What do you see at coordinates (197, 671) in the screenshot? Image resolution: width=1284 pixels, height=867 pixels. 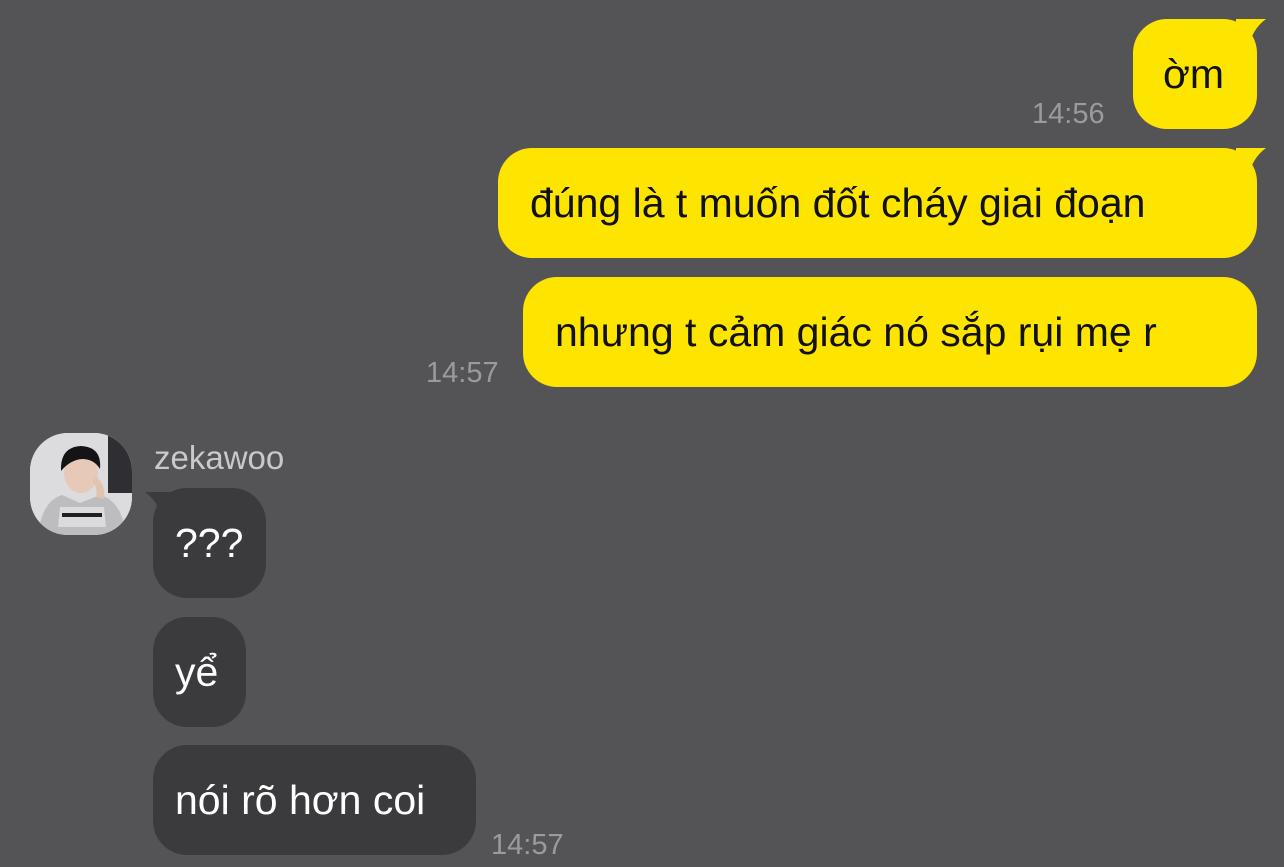 I see `message-text: yể` at bounding box center [197, 671].